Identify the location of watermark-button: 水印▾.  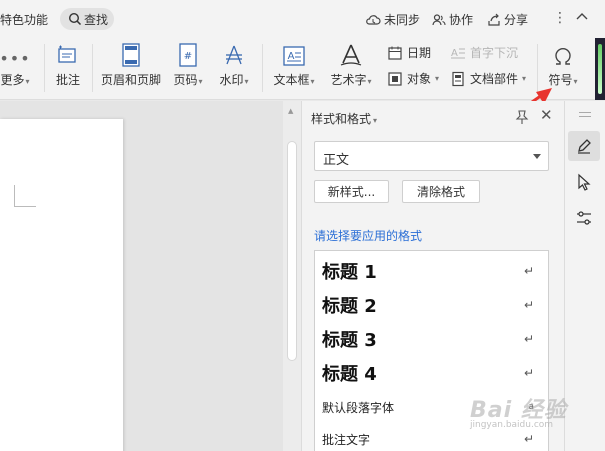
(234, 63).